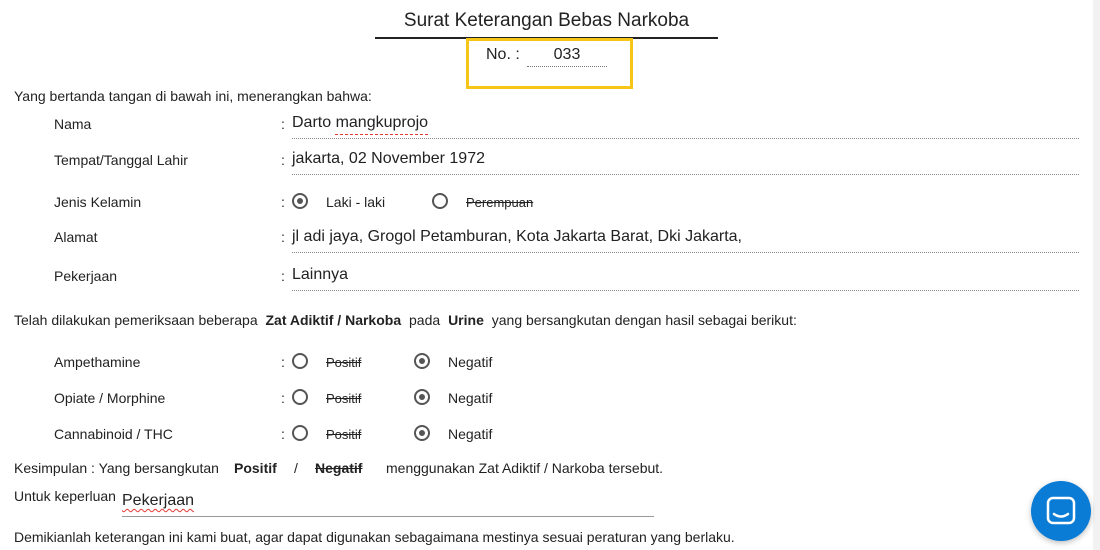  Describe the element at coordinates (388, 516) in the screenshot. I see `purpose-underline` at that location.